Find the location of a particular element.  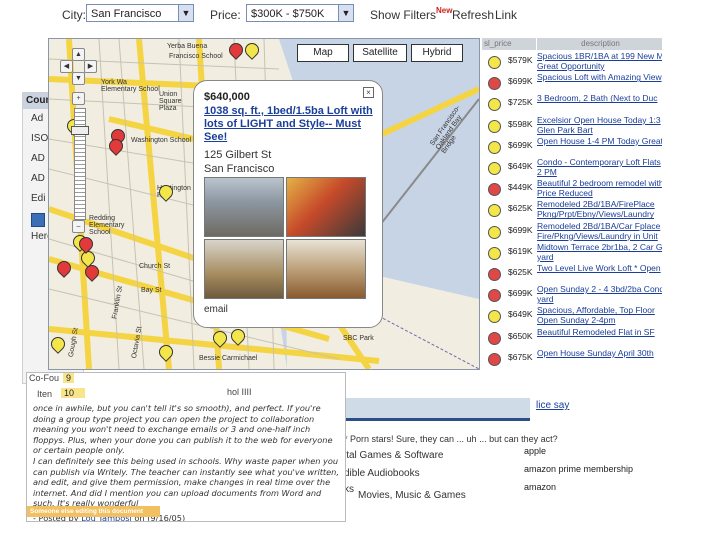

listing-row: $699K Open House 1-4 PM Today Great is located at coordinates (572, 145).